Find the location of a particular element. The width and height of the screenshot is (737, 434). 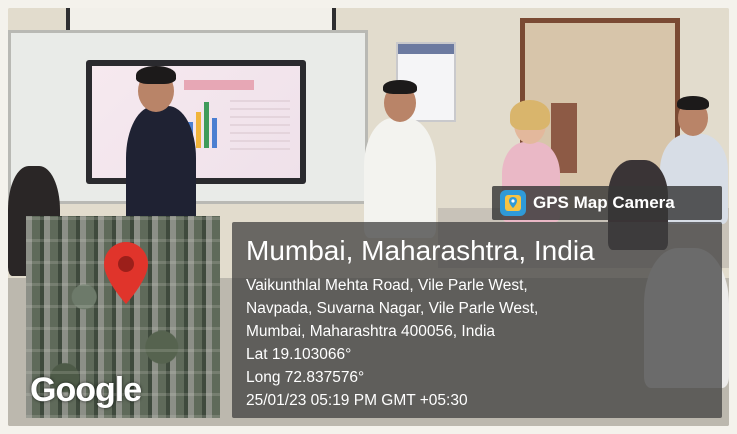

presentation-display is located at coordinates (196, 122).